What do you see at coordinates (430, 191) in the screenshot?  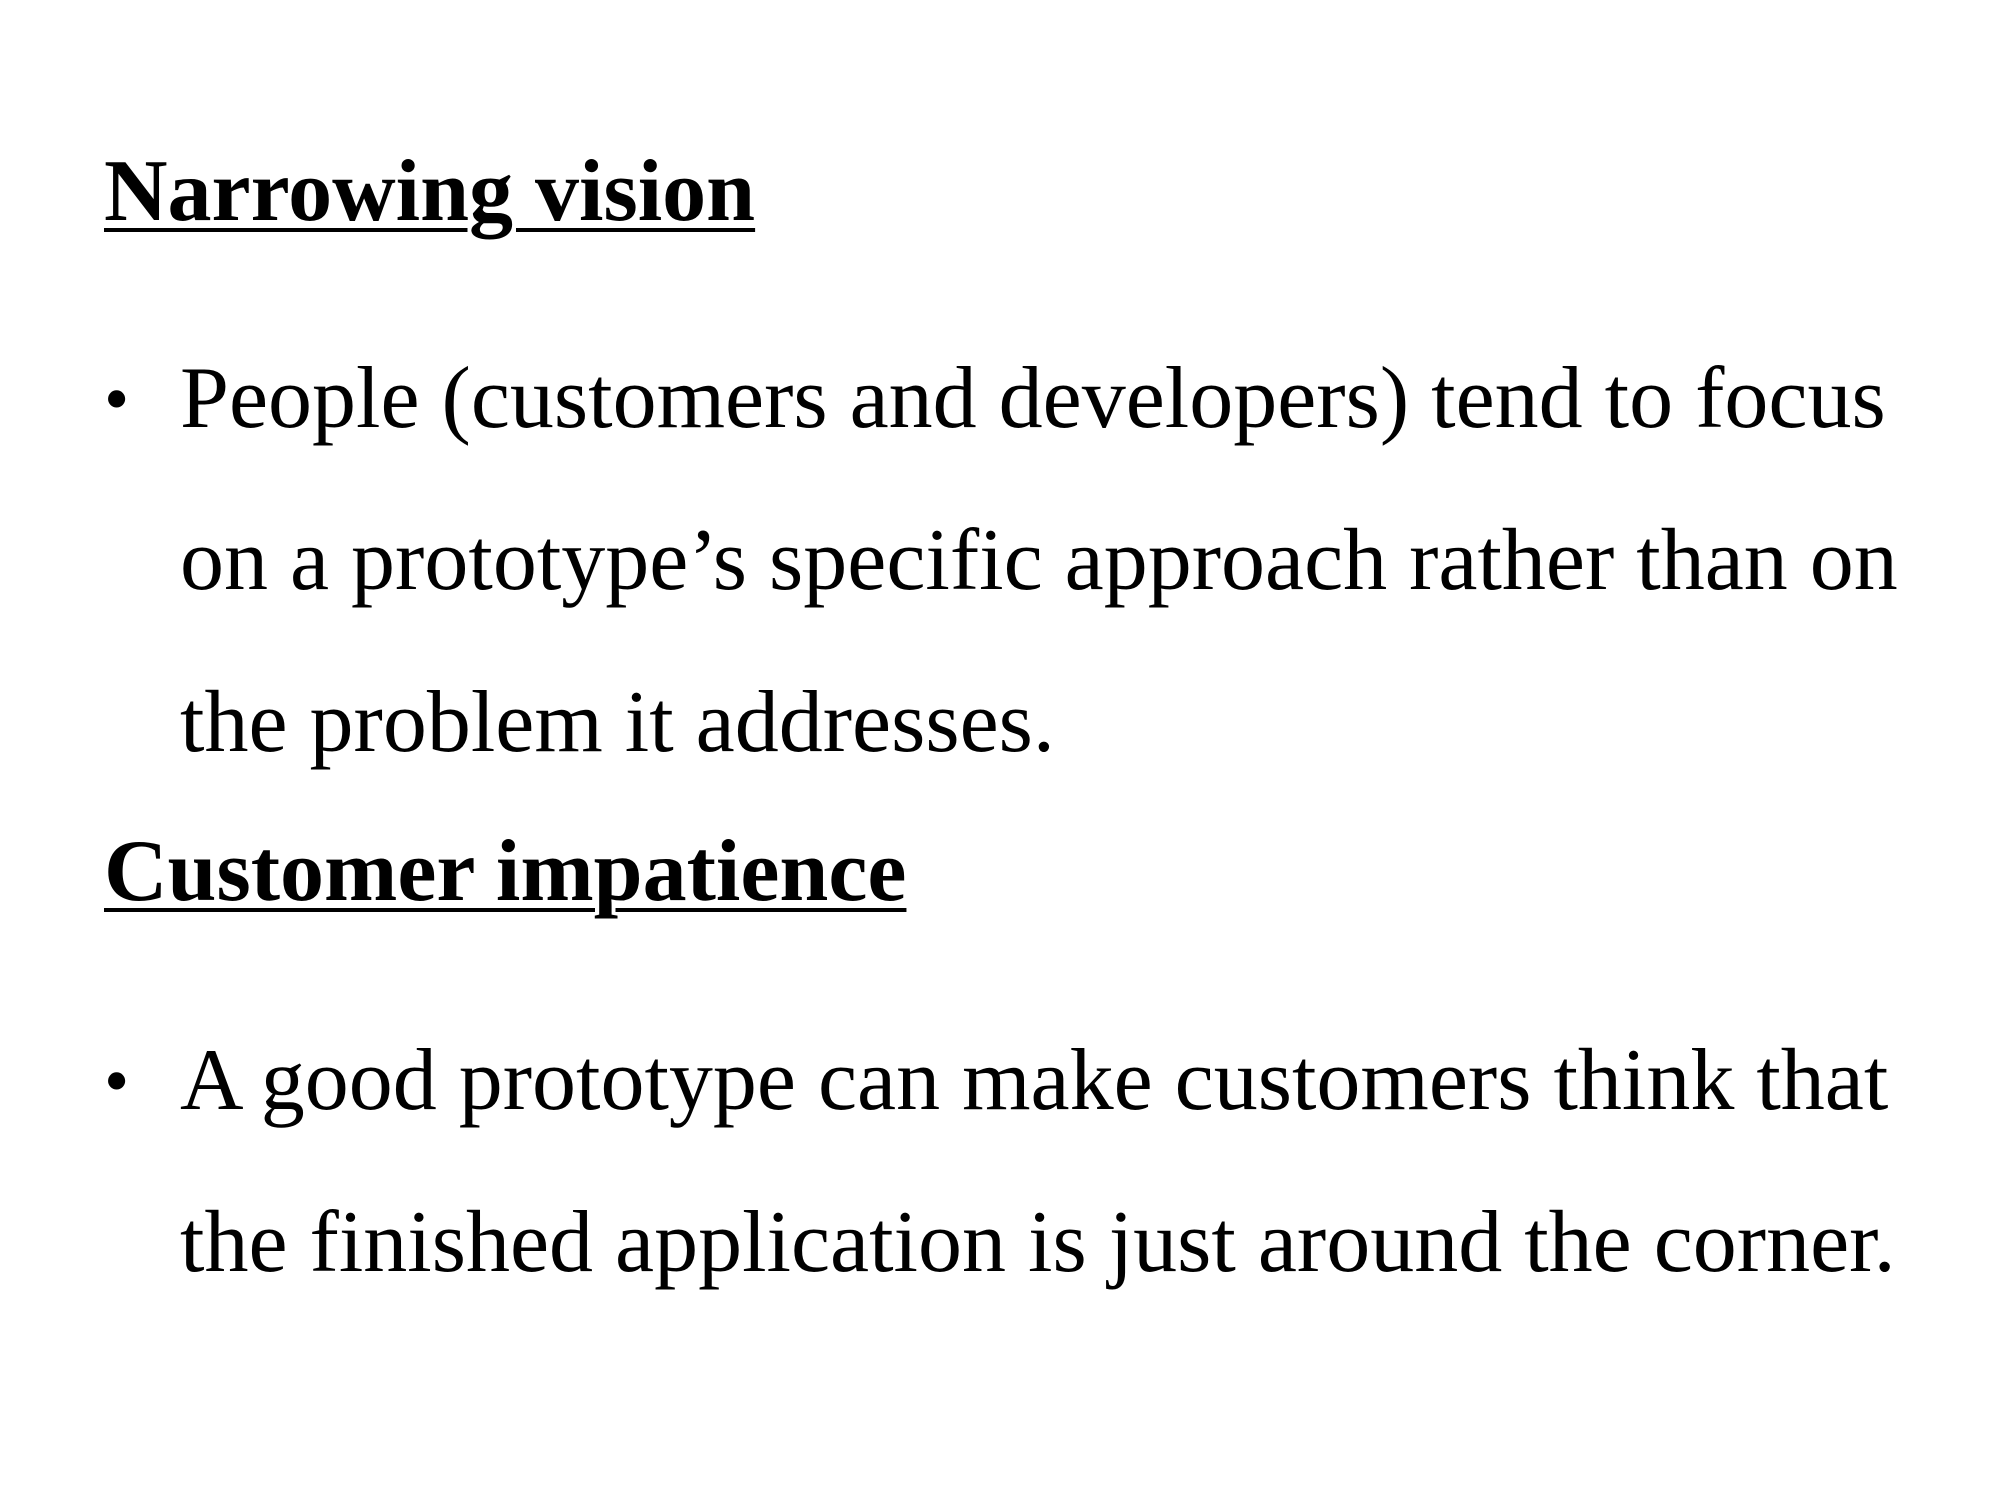 I see `section-heading-narrowing-vision: Narrowing vision` at bounding box center [430, 191].